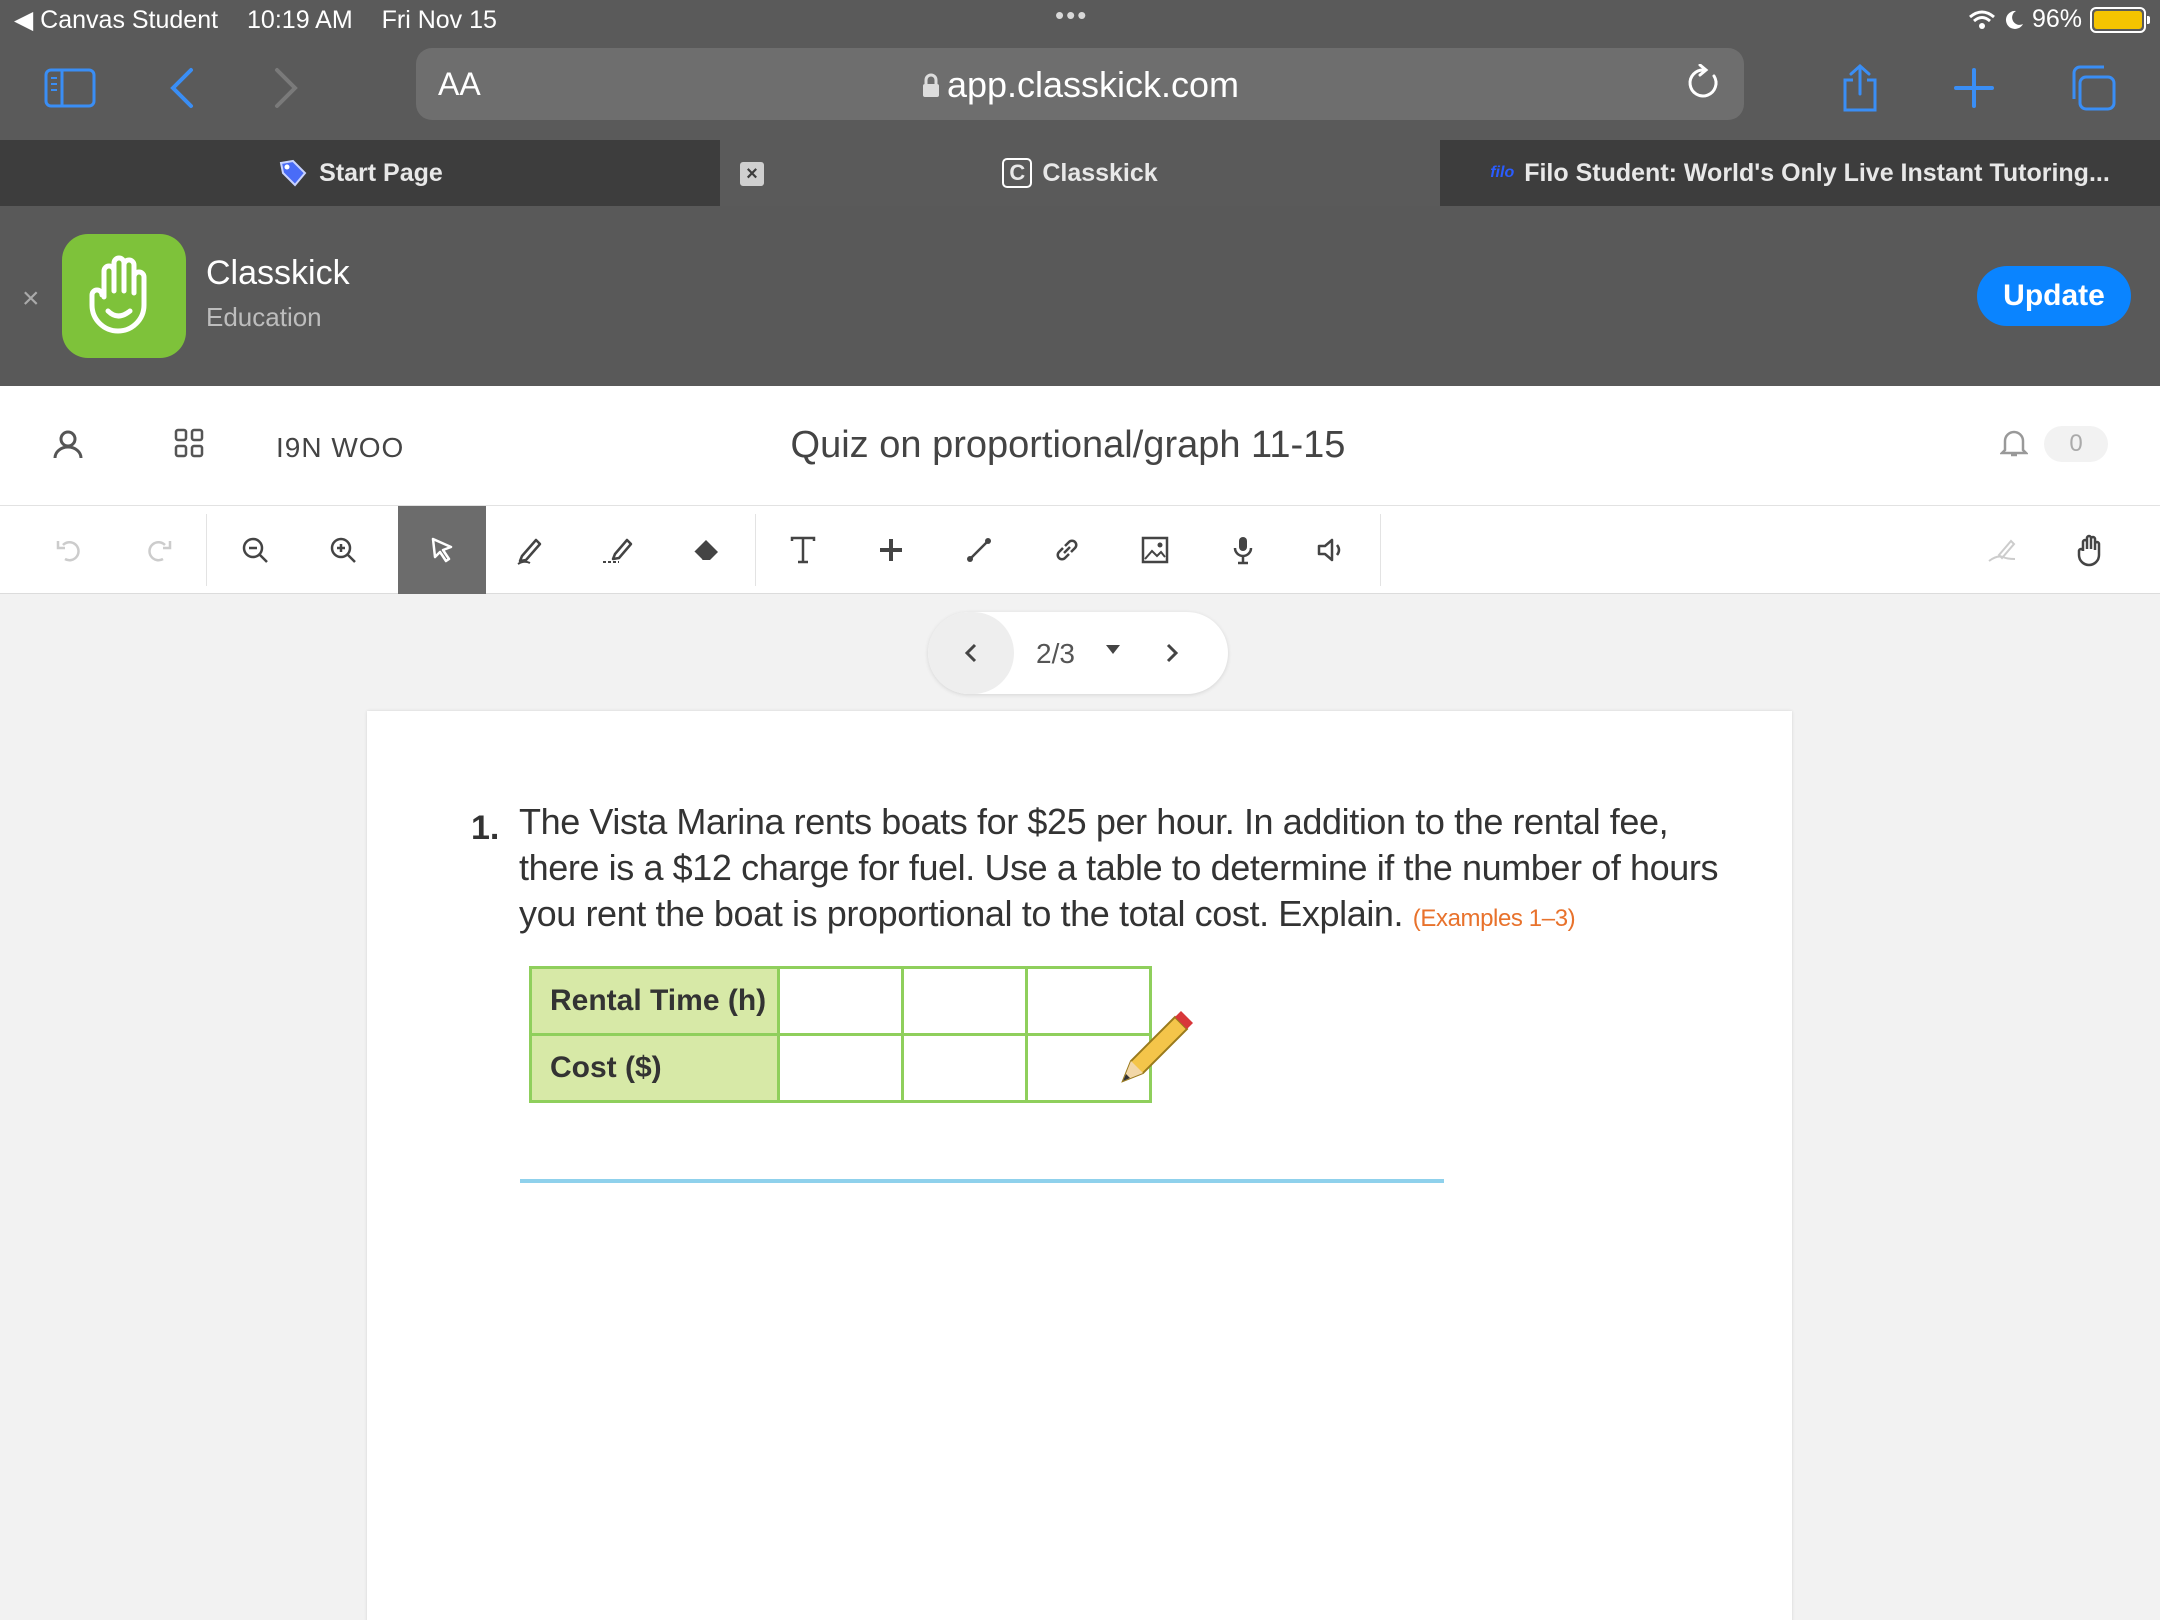 This screenshot has width=2160, height=1620. What do you see at coordinates (1055, 654) in the screenshot?
I see `page-indicator: 2/3` at bounding box center [1055, 654].